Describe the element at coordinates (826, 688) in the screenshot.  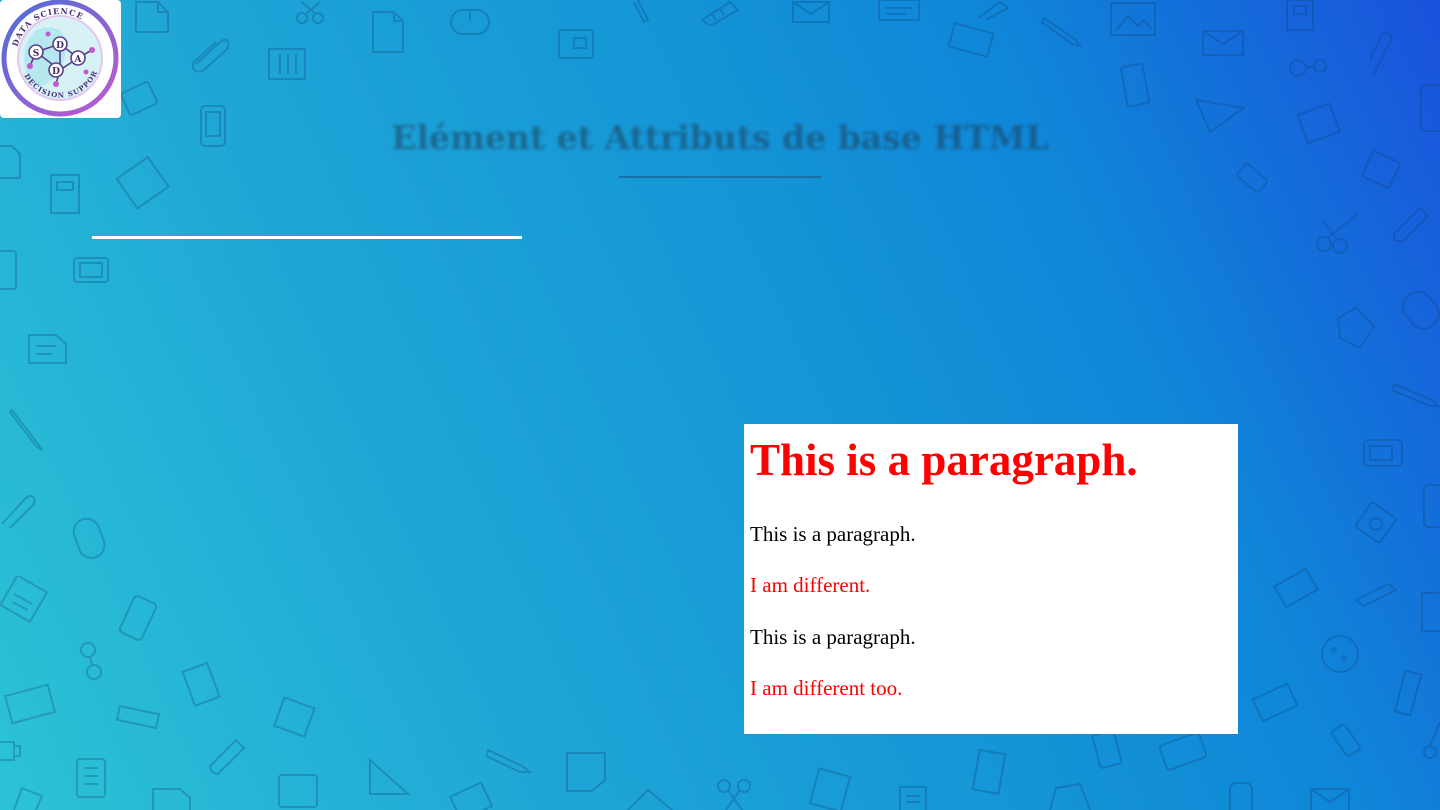
I see `output-paragraph-4: I am different too.` at that location.